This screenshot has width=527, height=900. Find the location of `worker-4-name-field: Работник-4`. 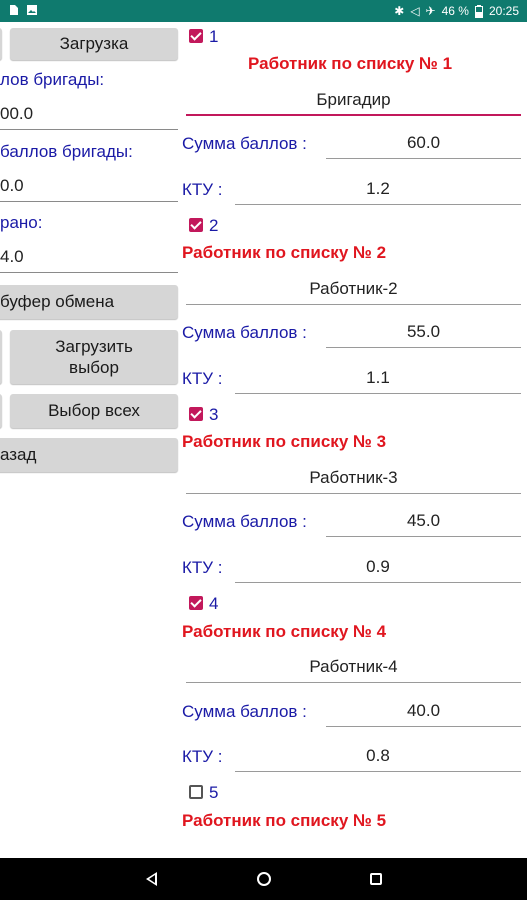

worker-4-name-field: Работник-4 is located at coordinates (353, 668).